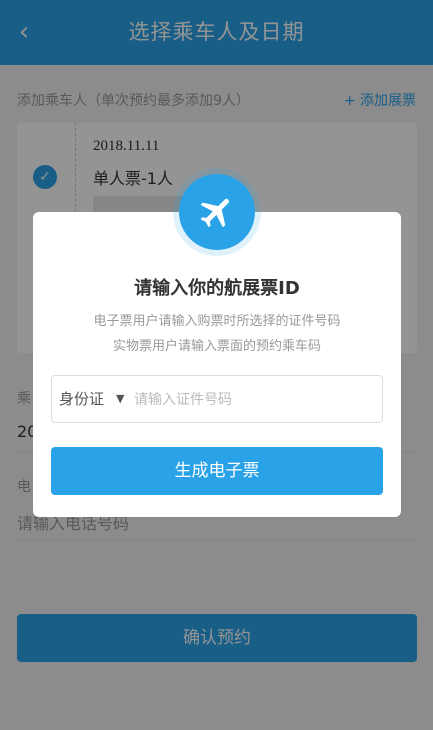  What do you see at coordinates (217, 288) in the screenshot?
I see `dialog-title: 请输入你的航展票ID` at bounding box center [217, 288].